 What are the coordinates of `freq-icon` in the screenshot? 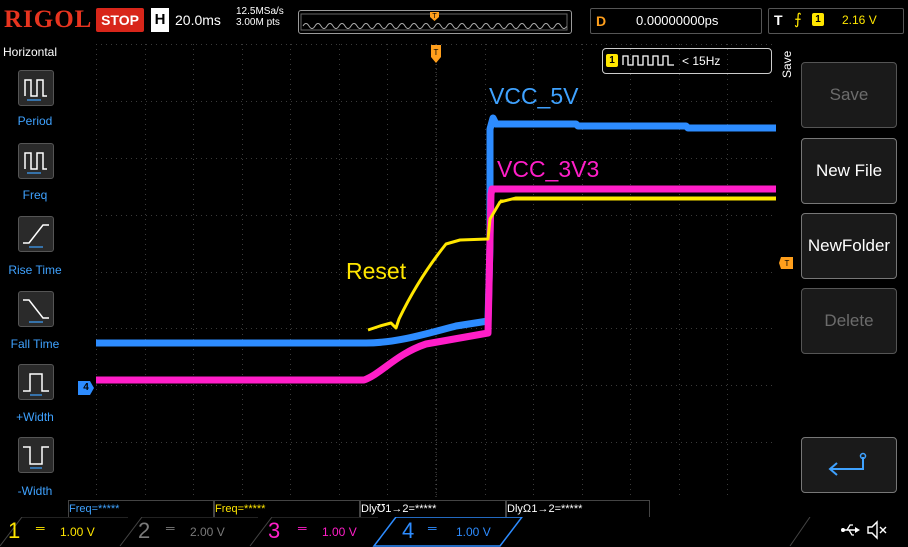 It's located at (35, 163).